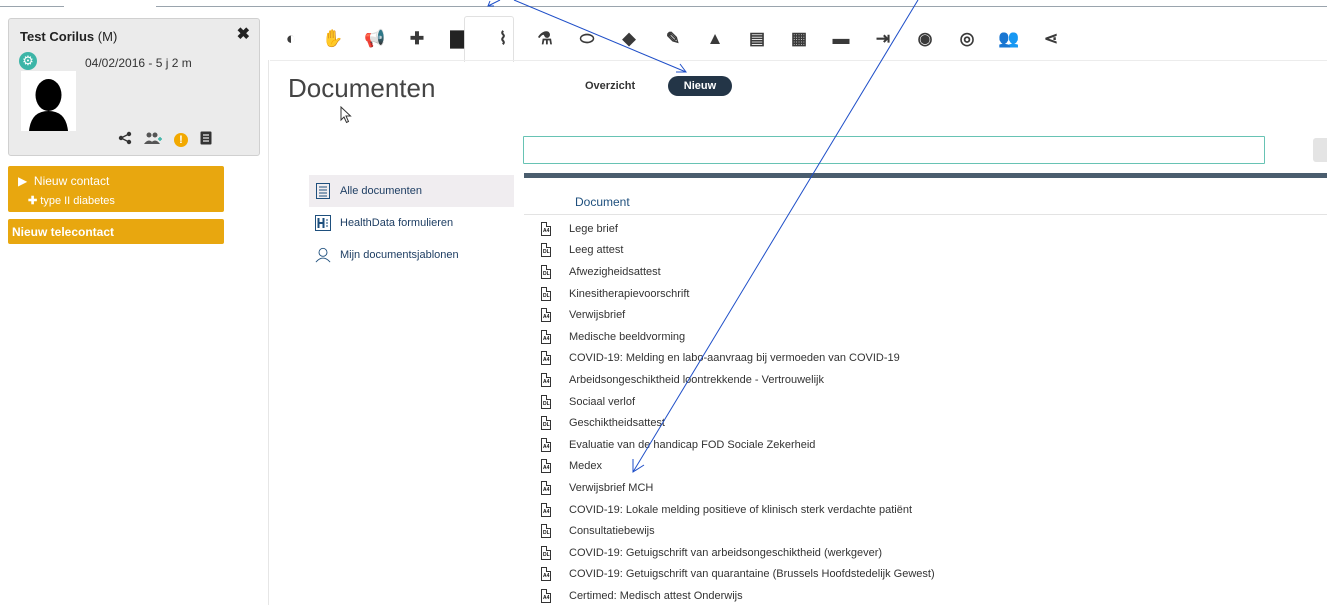 This screenshot has height=607, width=1327. What do you see at coordinates (925, 337) in the screenshot?
I see `table-row: A4 Medische beeldvorming` at bounding box center [925, 337].